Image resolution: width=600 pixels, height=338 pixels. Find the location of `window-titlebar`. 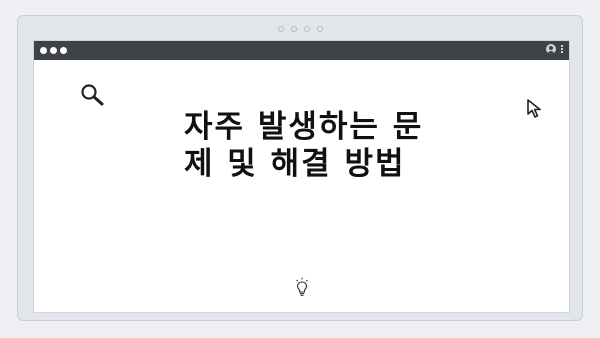

window-titlebar is located at coordinates (301, 50).